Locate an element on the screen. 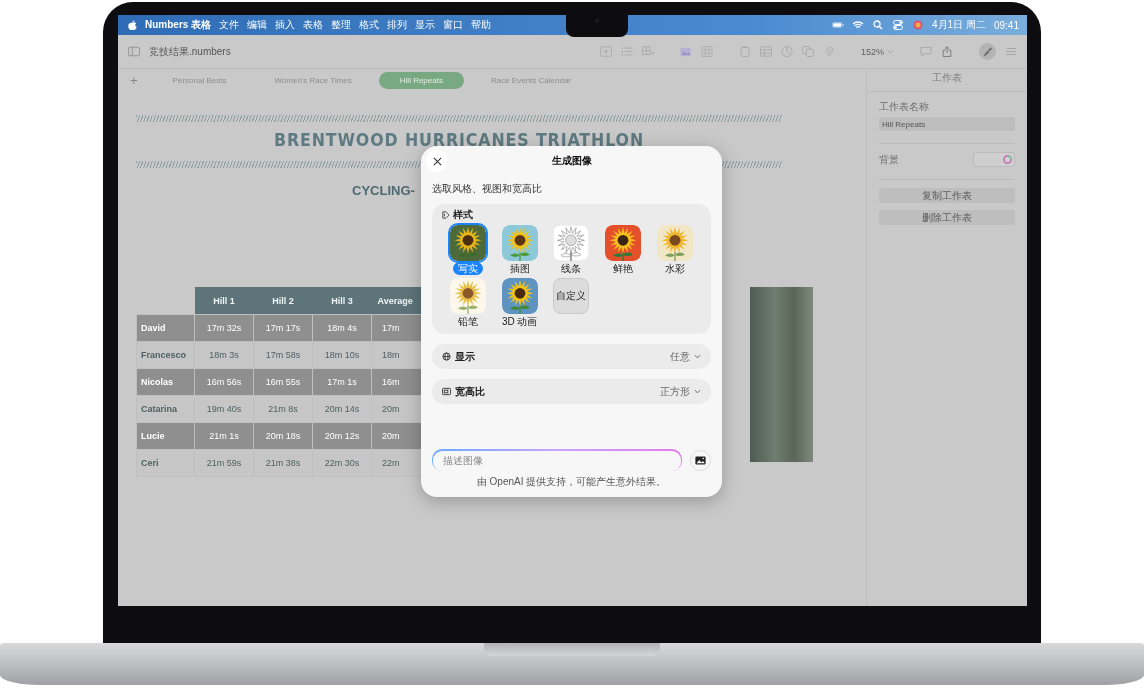 This screenshot has width=1144, height=692. apple-logo-icon is located at coordinates (132, 25).